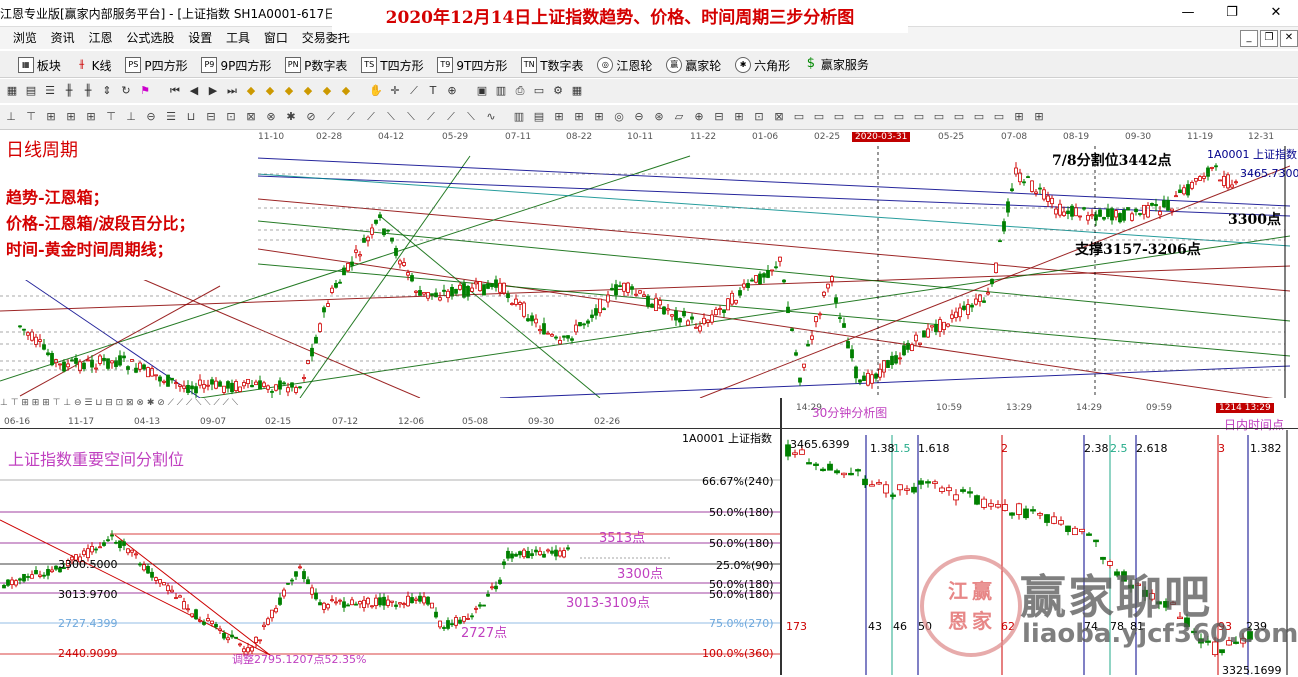  Describe the element at coordinates (452, 91) in the screenshot. I see `mode-icon: ⊕` at that location.